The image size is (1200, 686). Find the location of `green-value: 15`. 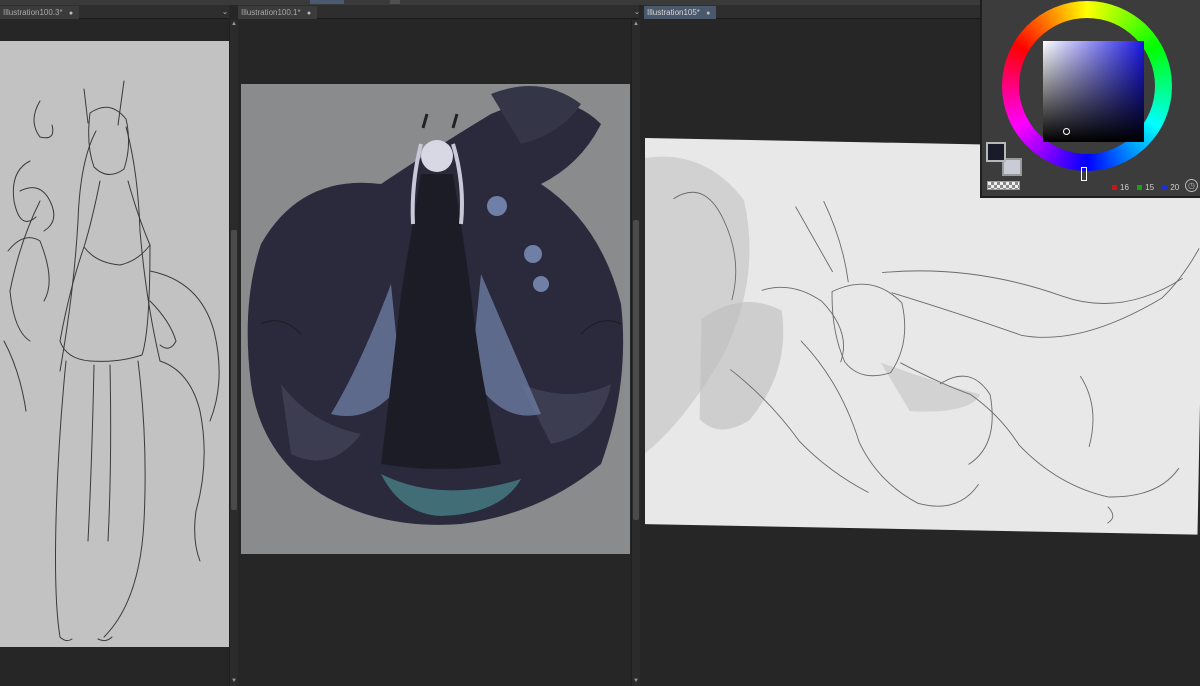

green-value: 15 is located at coordinates (1150, 187).